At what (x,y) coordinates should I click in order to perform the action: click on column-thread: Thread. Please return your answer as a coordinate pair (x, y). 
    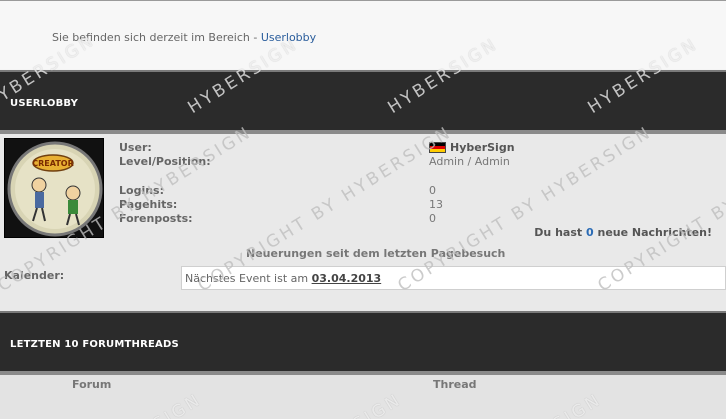
    Looking at the image, I should click on (455, 384).